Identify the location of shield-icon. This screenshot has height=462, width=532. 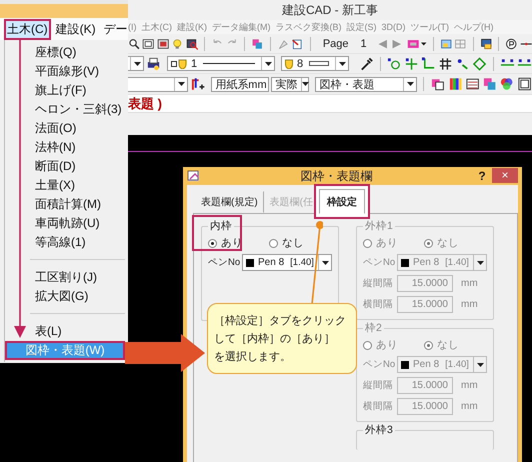
(289, 63).